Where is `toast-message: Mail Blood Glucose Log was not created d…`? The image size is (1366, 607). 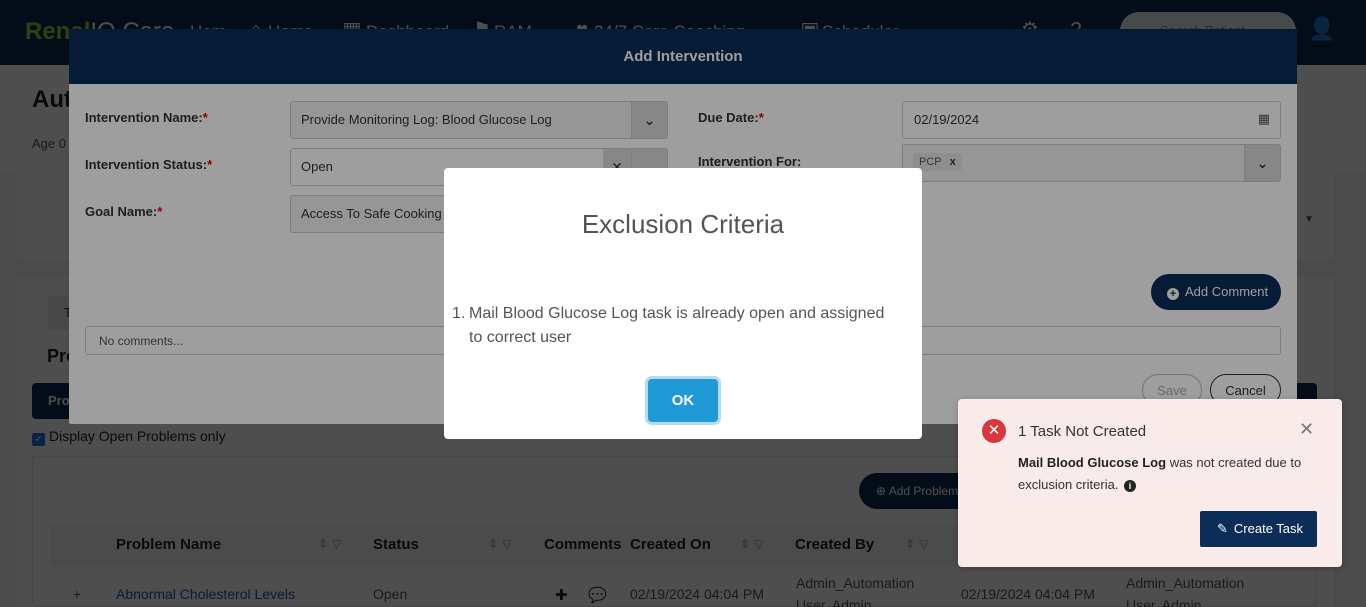 toast-message: Mail Blood Glucose Log was not created d… is located at coordinates (1168, 474).